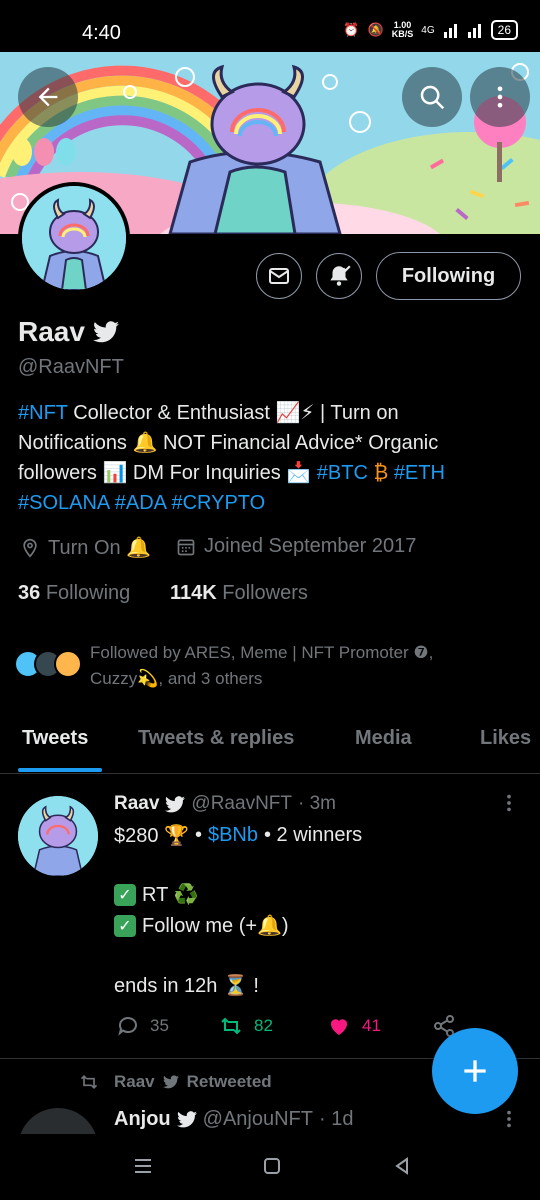  What do you see at coordinates (339, 1027) in the screenshot?
I see `heart-icon` at bounding box center [339, 1027].